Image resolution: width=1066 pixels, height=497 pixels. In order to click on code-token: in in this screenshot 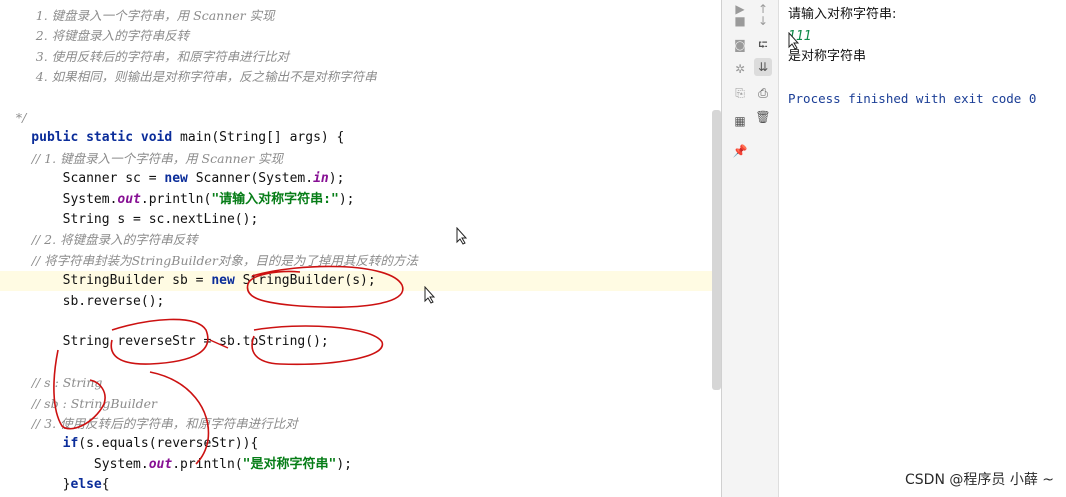, I will do `click(321, 179)`.